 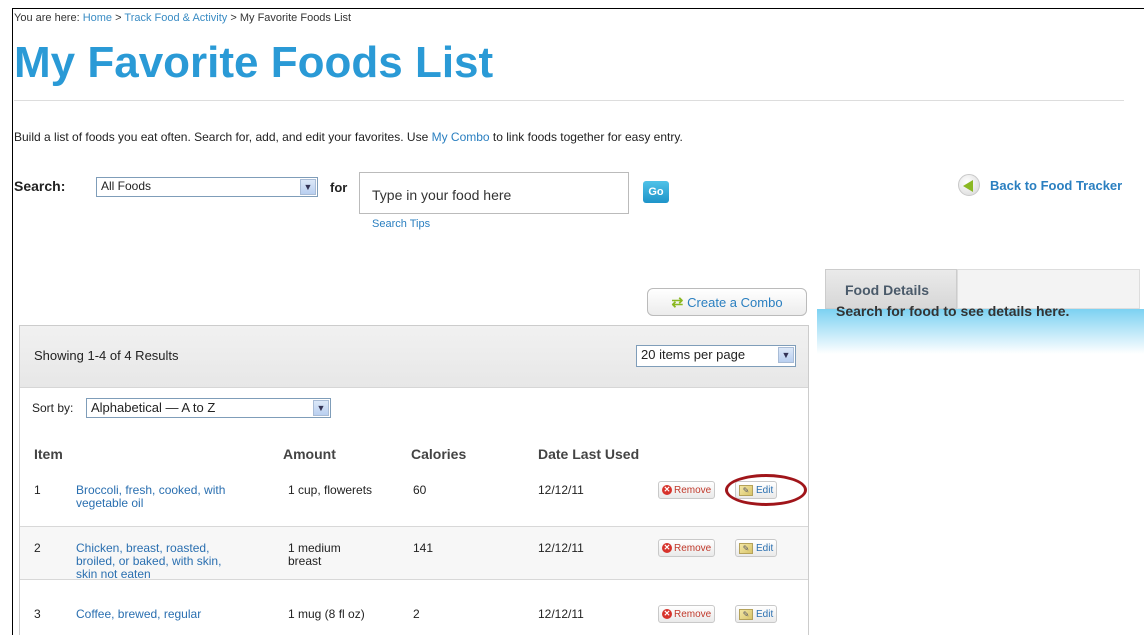 What do you see at coordinates (207, 187) in the screenshot?
I see `food-category-select: All Foods ▼` at bounding box center [207, 187].